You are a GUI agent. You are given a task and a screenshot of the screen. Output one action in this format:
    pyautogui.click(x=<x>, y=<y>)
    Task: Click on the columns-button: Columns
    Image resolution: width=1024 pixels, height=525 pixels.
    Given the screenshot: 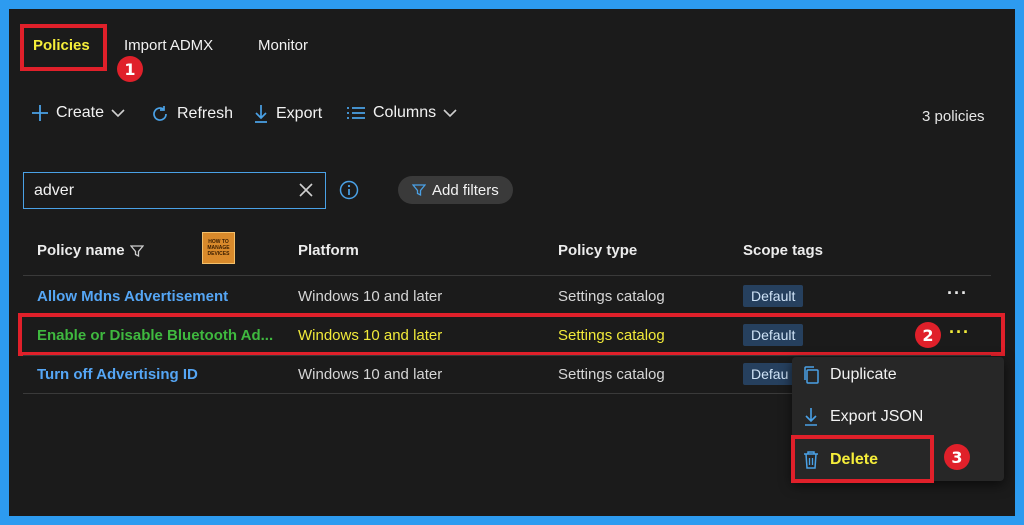 What is the action you would take?
    pyautogui.click(x=401, y=113)
    